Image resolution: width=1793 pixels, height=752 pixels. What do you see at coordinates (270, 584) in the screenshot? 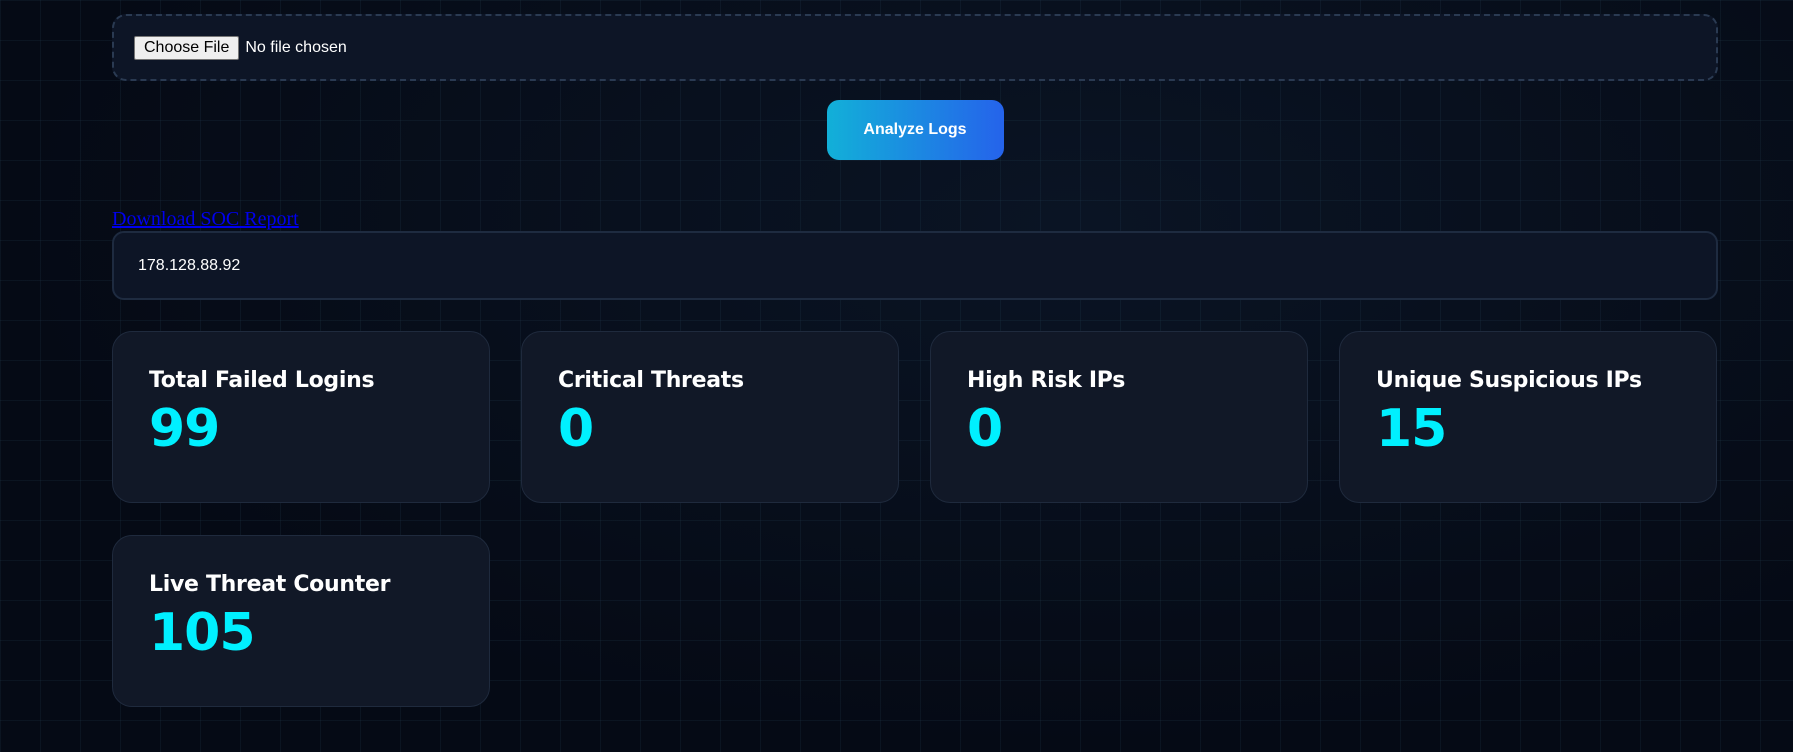
I see `stat-card-title: Live Threat Counter` at bounding box center [270, 584].